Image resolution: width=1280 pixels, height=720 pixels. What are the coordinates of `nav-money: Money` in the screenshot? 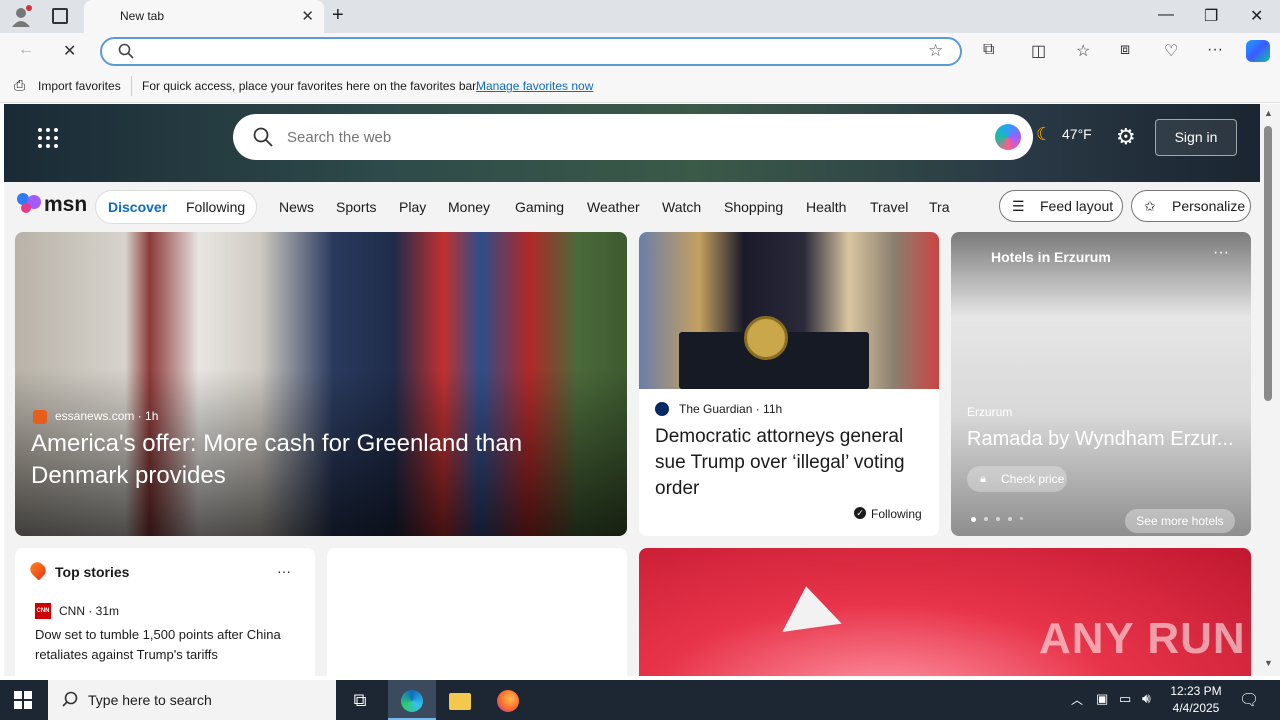 It's located at (469, 207).